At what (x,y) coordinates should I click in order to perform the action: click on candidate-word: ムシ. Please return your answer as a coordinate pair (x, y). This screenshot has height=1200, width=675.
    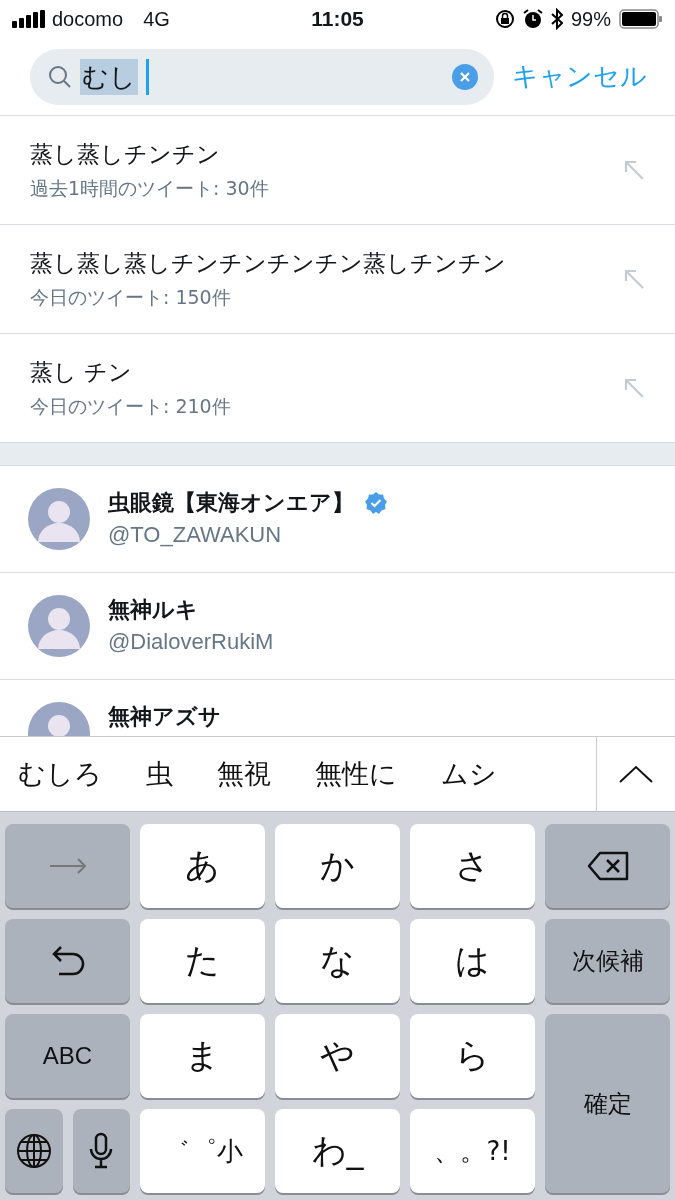
    Looking at the image, I should click on (480, 774).